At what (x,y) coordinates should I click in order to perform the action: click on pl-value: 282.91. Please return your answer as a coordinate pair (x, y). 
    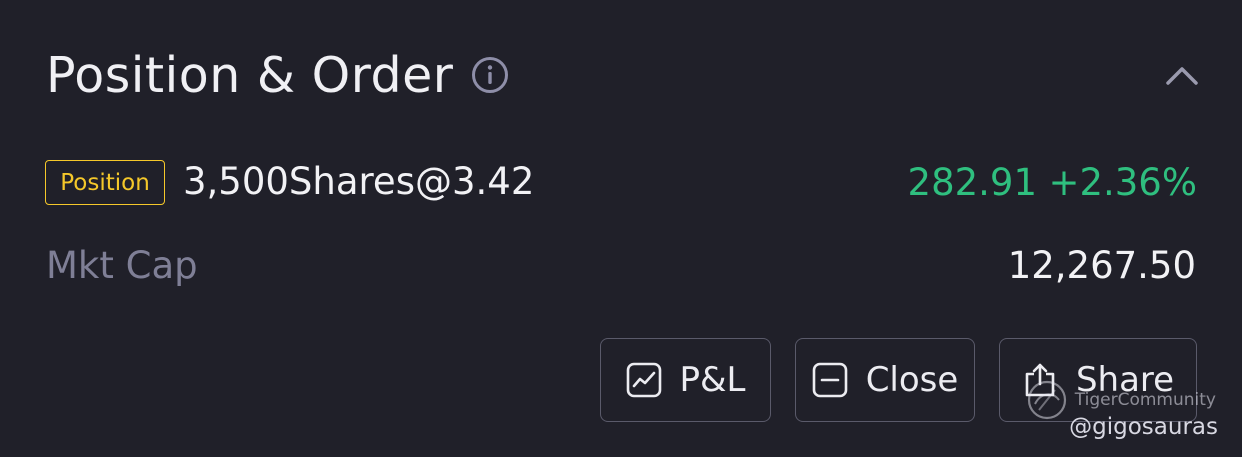
    Looking at the image, I should click on (972, 182).